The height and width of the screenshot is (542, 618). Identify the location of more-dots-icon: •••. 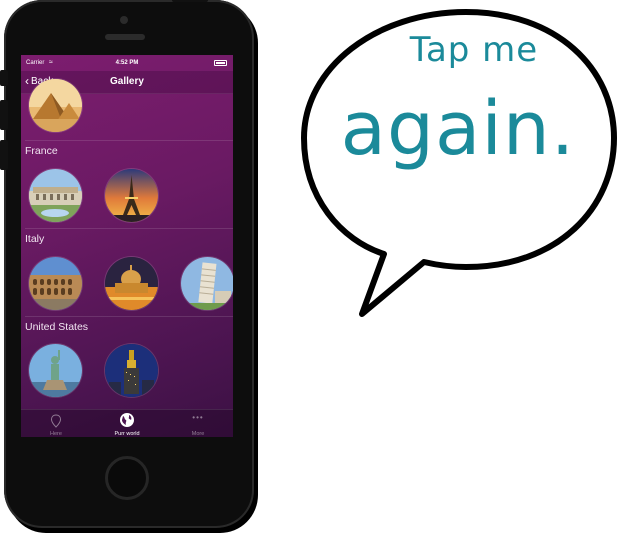
(198, 417).